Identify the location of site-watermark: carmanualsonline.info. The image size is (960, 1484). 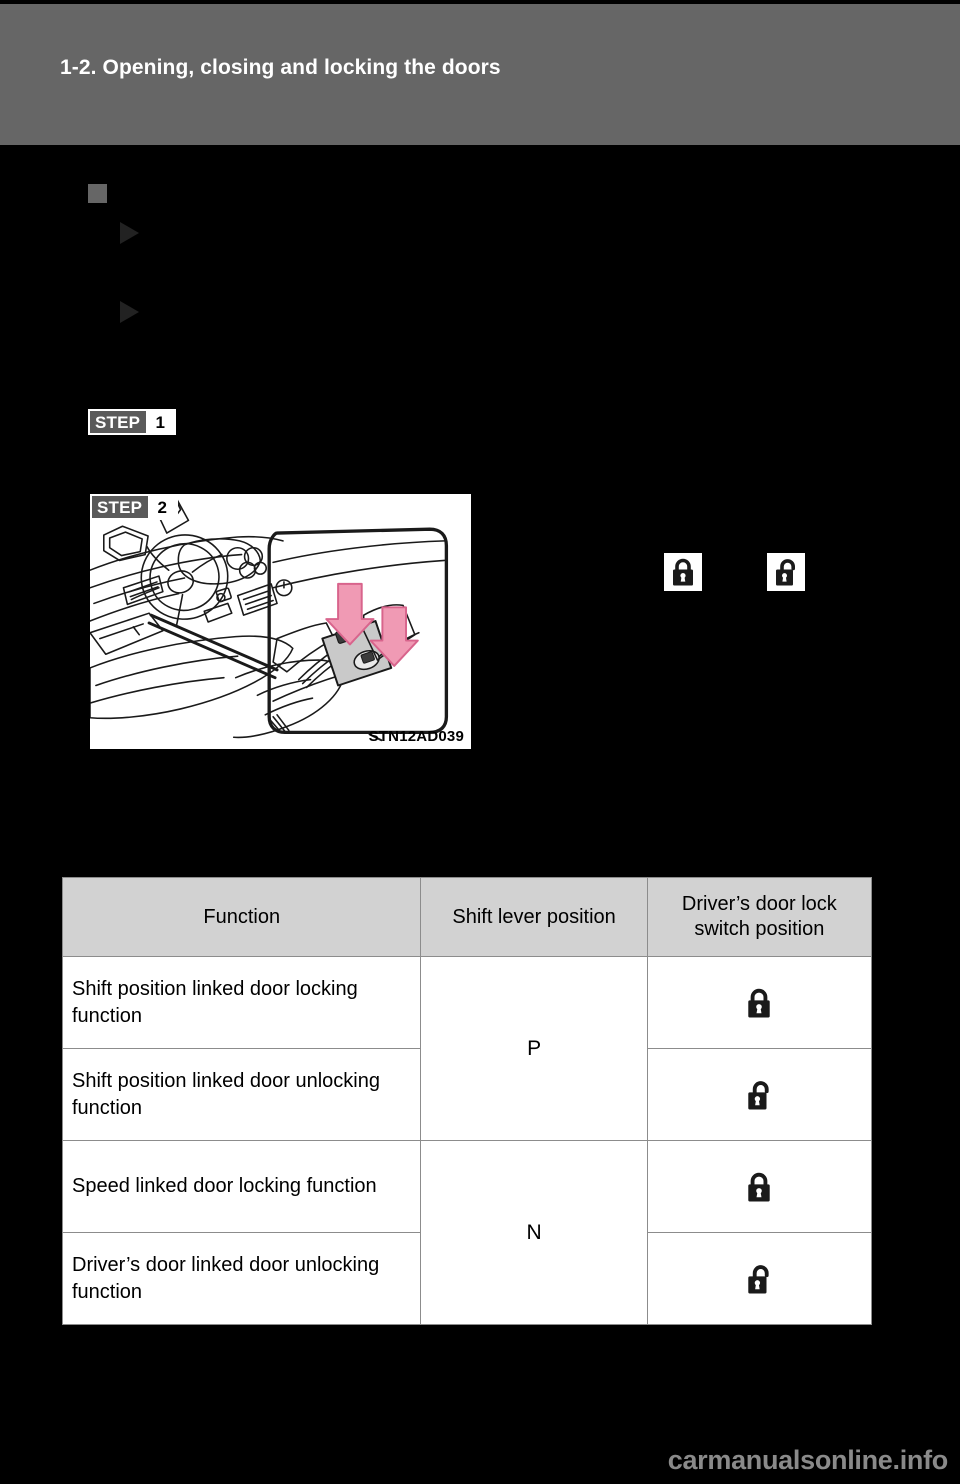
(808, 1460).